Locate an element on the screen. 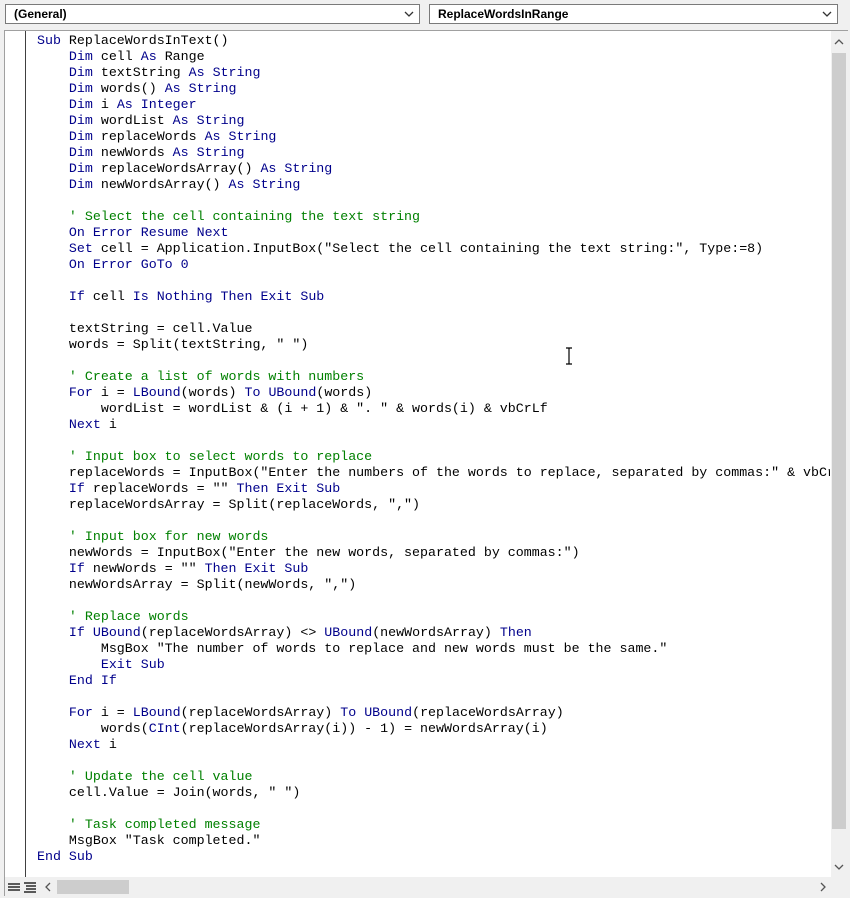 The width and height of the screenshot is (850, 898). code-keyword: Set is located at coordinates (84, 248).